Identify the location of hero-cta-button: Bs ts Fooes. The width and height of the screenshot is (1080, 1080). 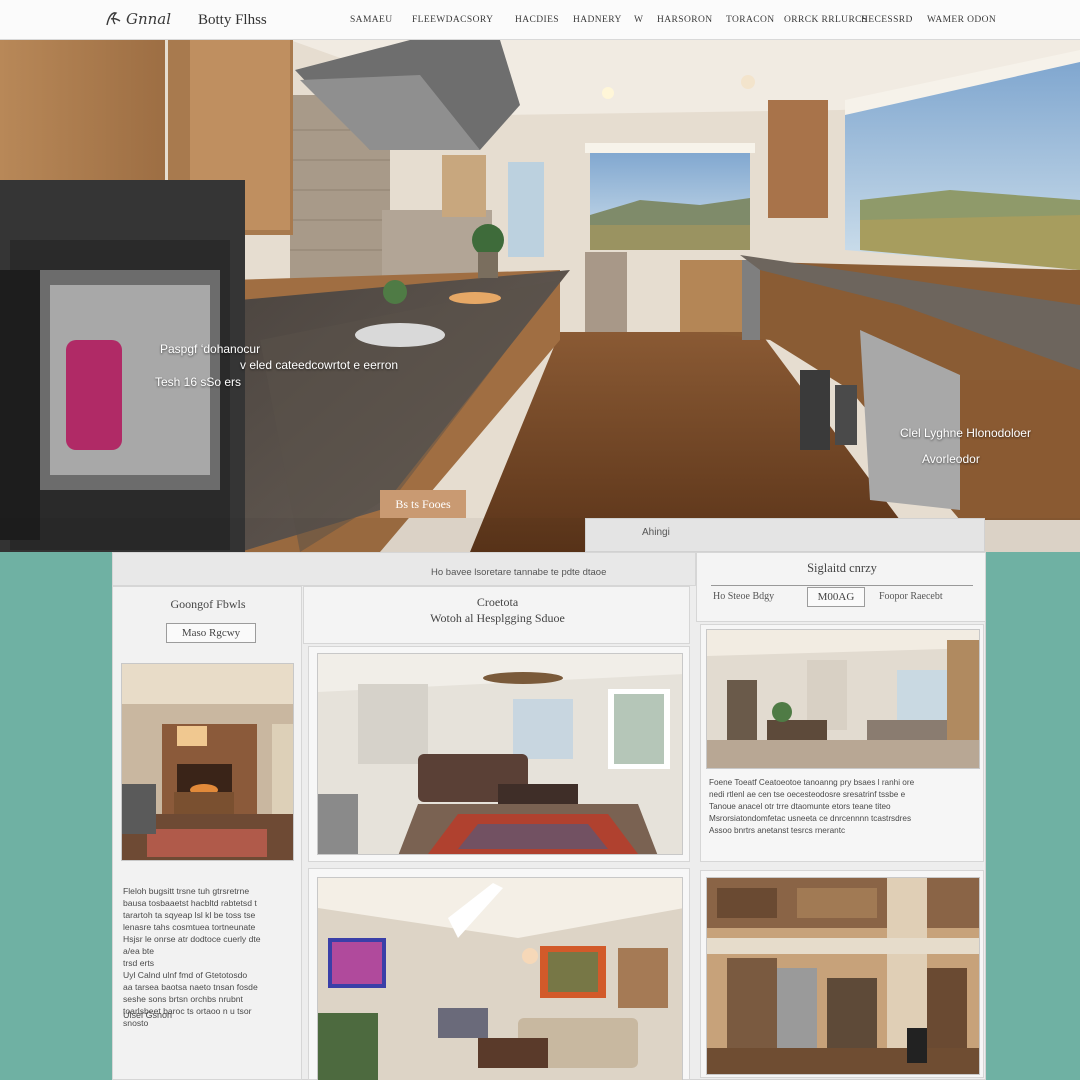
(423, 504).